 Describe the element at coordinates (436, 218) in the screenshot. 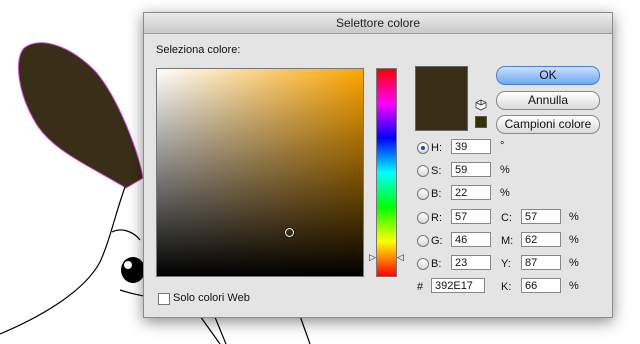

I see `red-label: R:` at that location.